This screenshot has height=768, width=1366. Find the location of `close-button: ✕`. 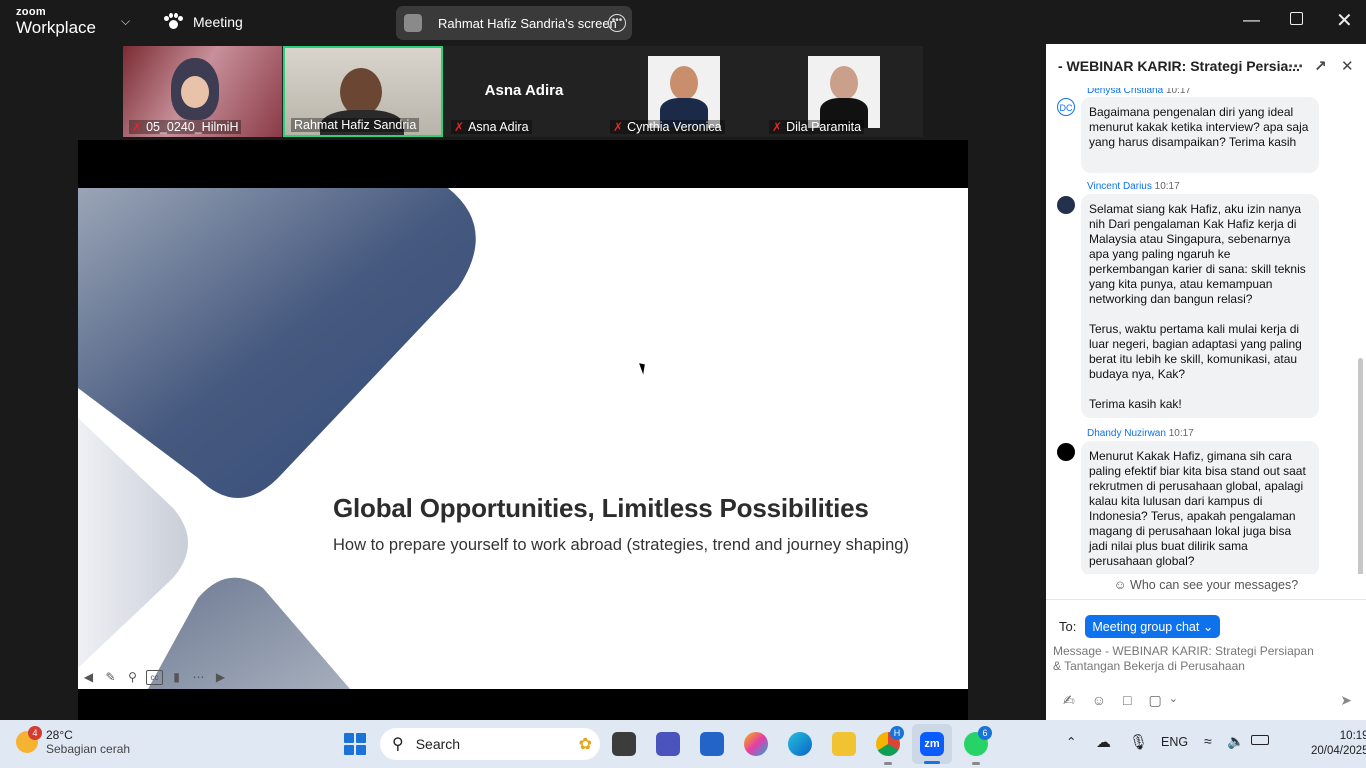

close-button: ✕ is located at coordinates (1344, 20).